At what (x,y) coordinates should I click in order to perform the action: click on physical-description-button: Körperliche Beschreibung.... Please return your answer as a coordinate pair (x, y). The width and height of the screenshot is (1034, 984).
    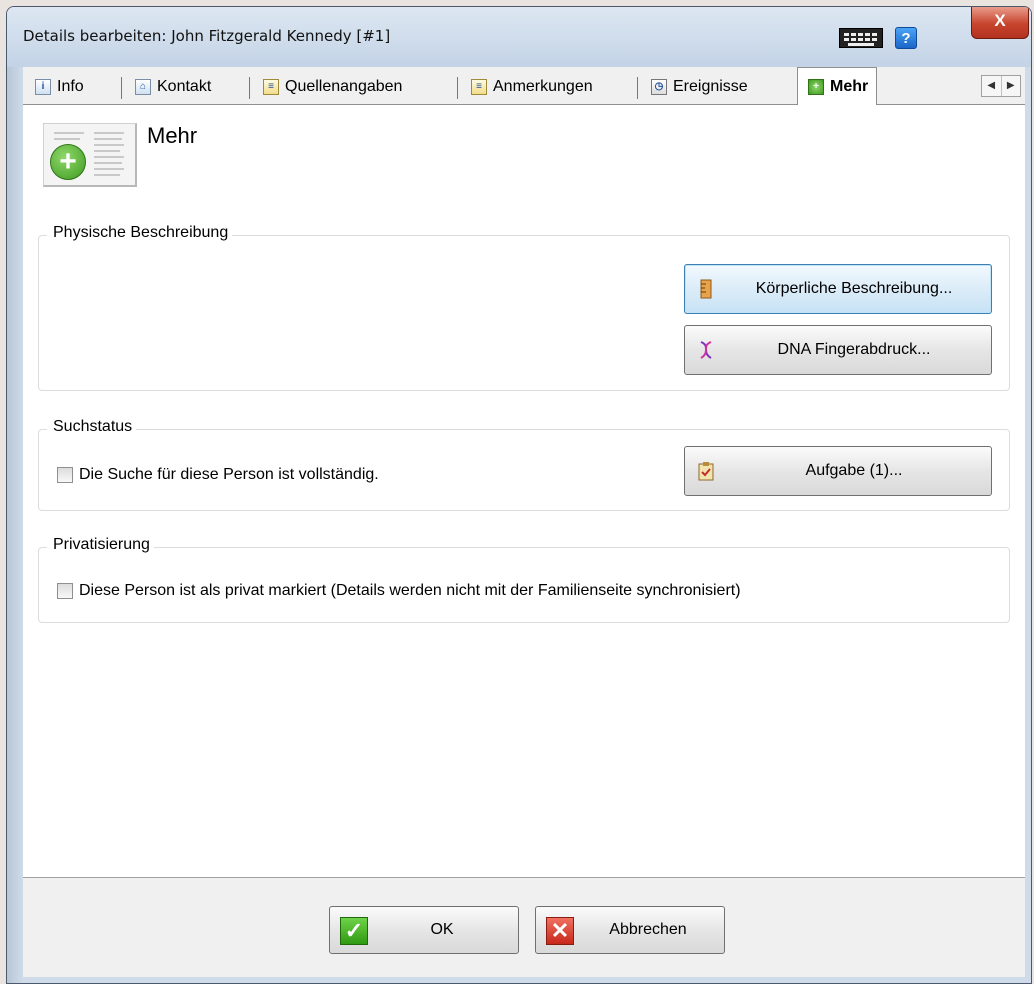
    Looking at the image, I should click on (838, 289).